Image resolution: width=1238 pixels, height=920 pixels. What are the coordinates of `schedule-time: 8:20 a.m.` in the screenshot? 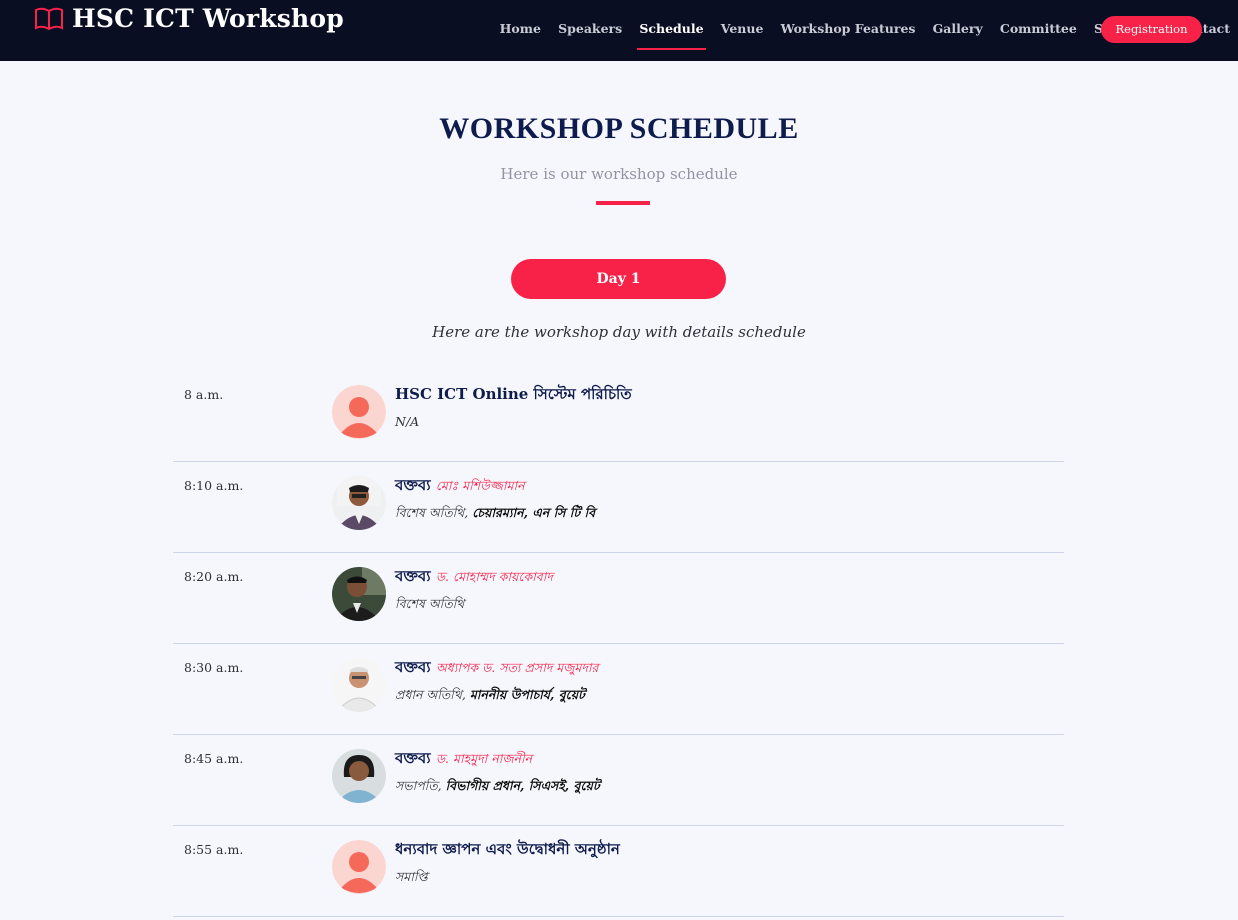 It's located at (214, 576).